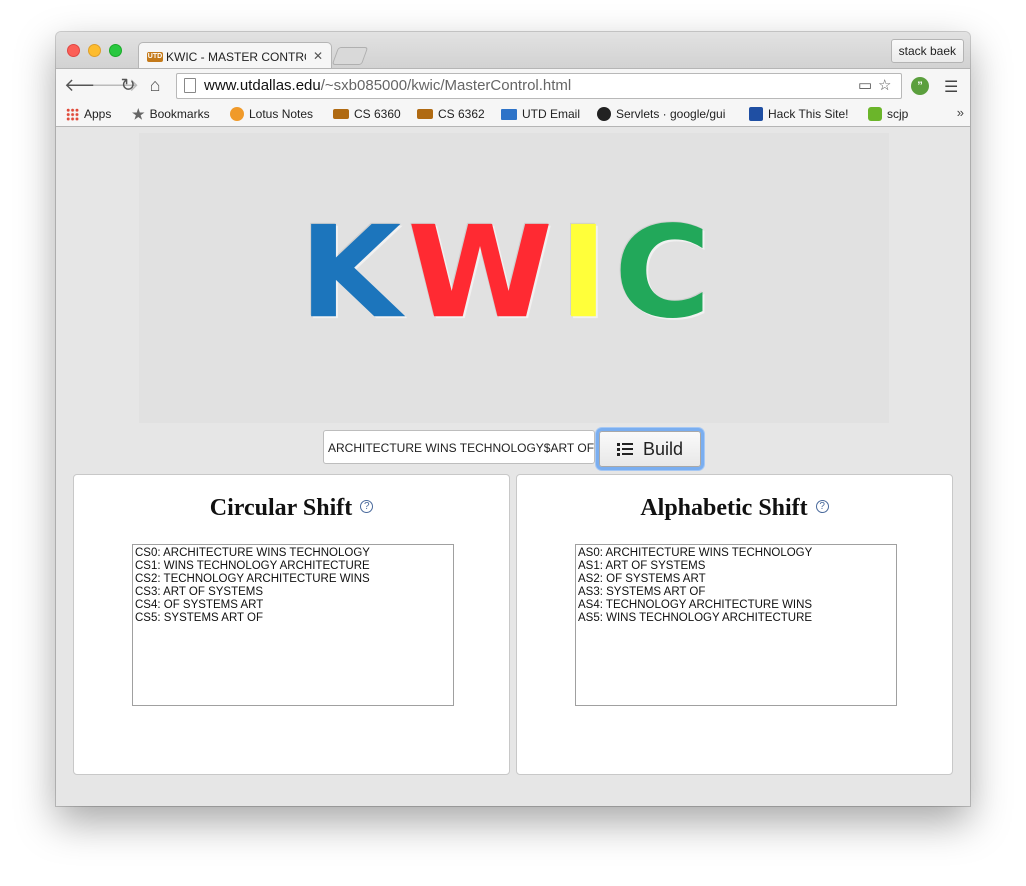 The image size is (1026, 886). I want to click on bookmark-apps: Apps, so click(88, 114).